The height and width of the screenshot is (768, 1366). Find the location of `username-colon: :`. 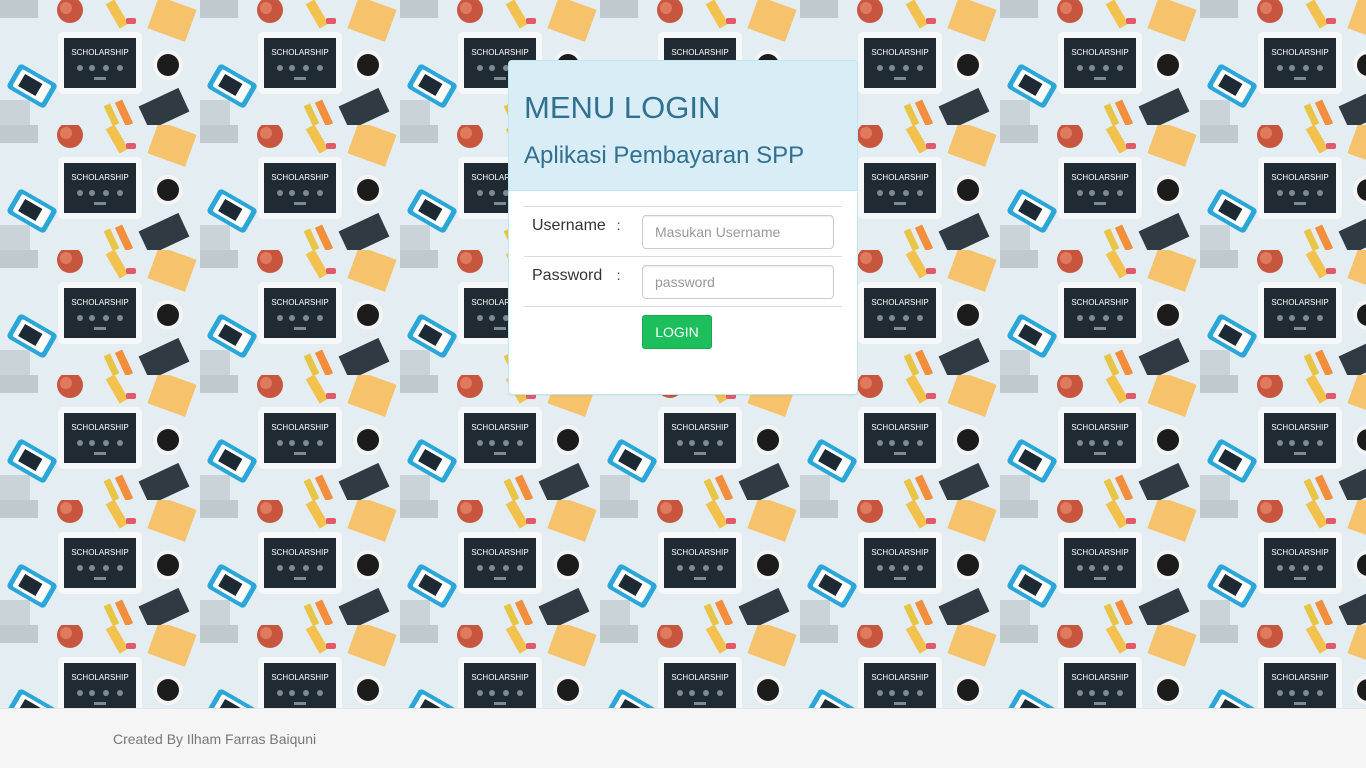

username-colon: : is located at coordinates (628, 231).